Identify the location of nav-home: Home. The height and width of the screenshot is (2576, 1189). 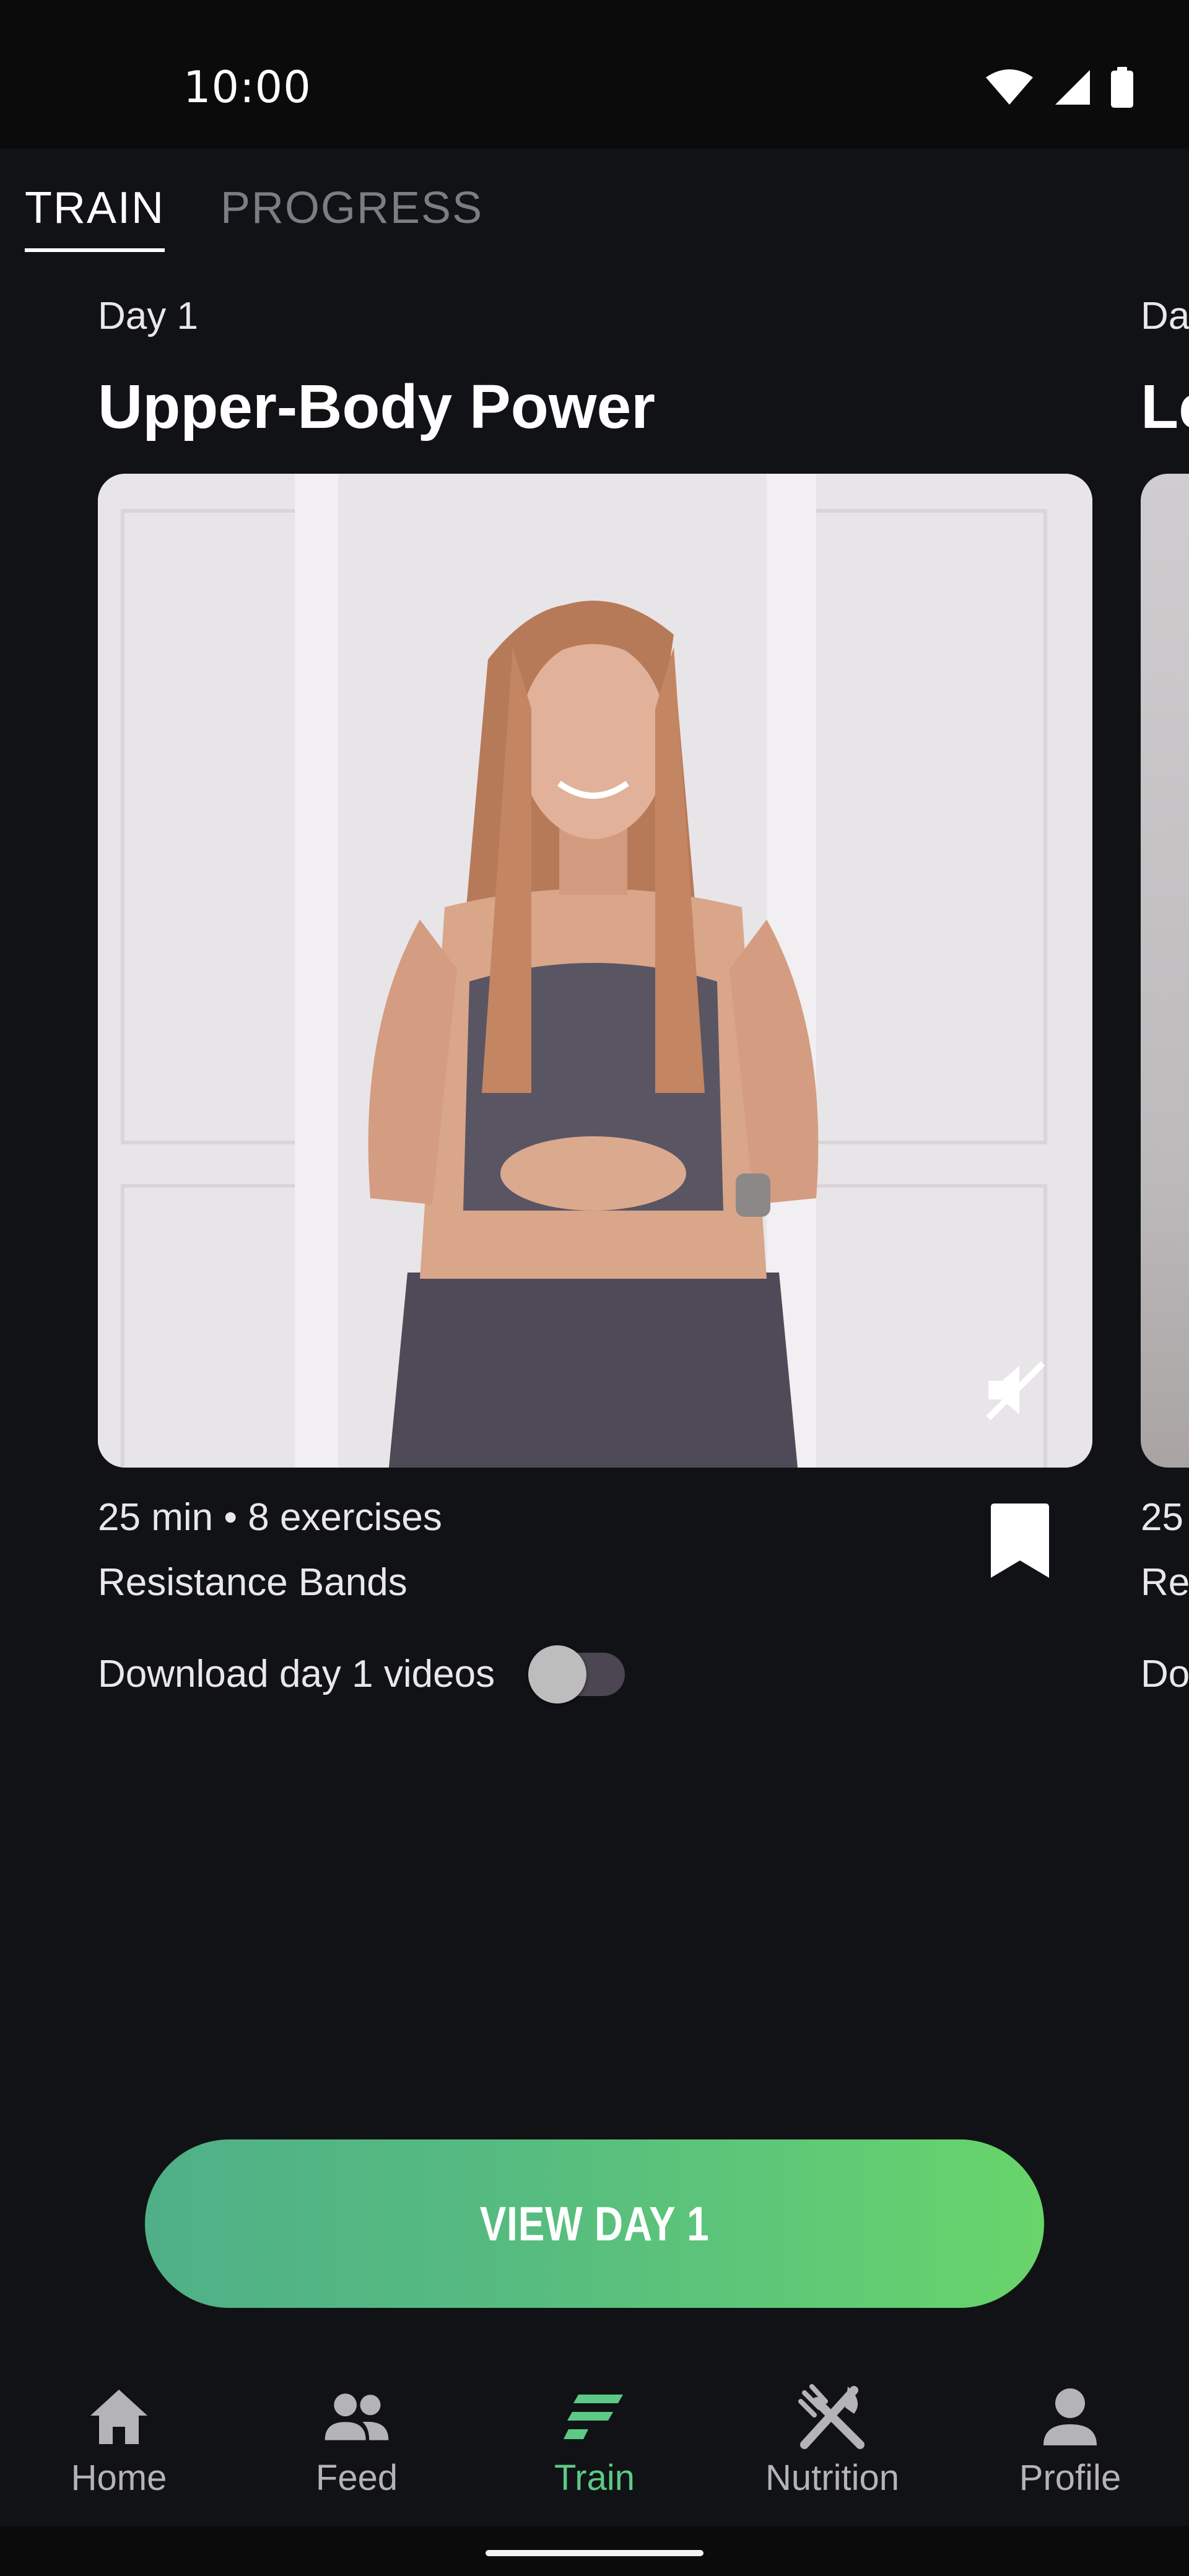
(119, 2445).